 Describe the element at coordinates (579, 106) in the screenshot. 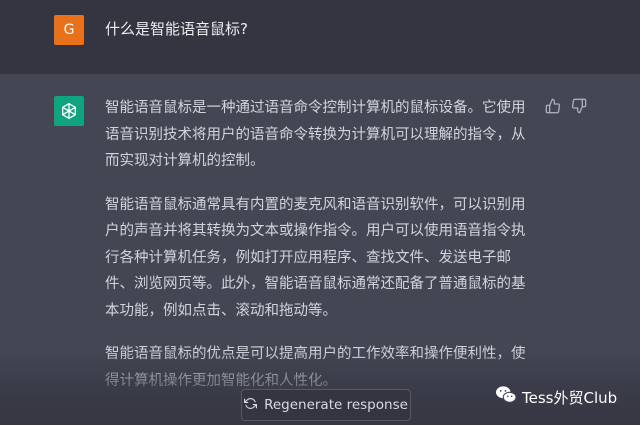

I see `thumbs-down-icon` at that location.